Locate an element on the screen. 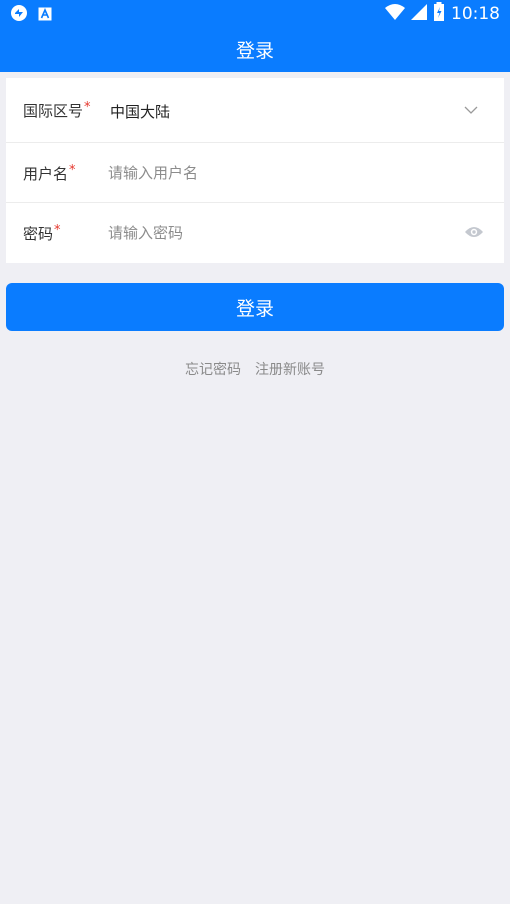  password-label-text: 密码 is located at coordinates (38, 234).